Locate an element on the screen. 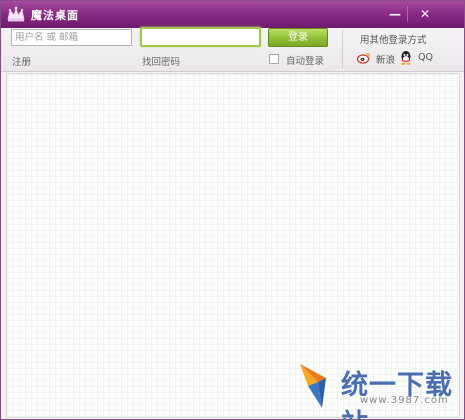 The height and width of the screenshot is (420, 465). minimize-button: — is located at coordinates (395, 14).